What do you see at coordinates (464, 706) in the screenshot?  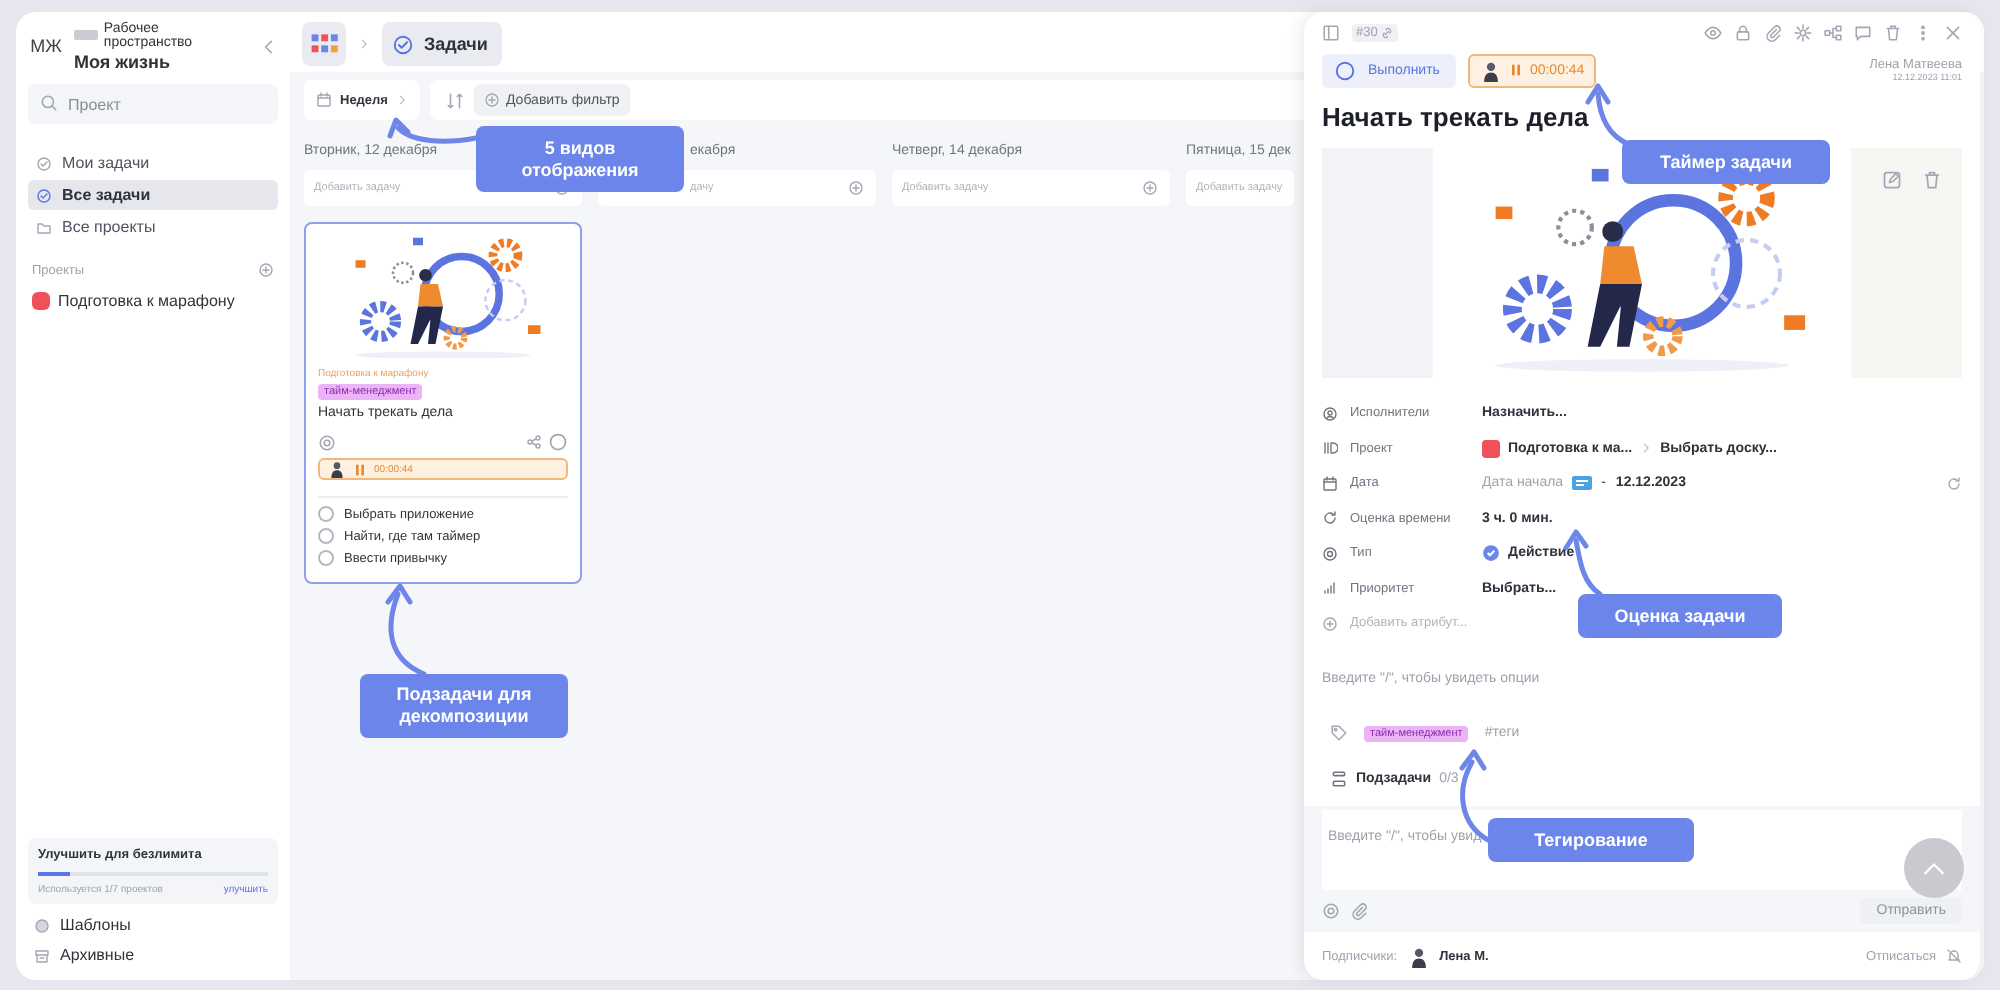 I see `callout-tooltip: Подзадачи для декомпозиции` at bounding box center [464, 706].